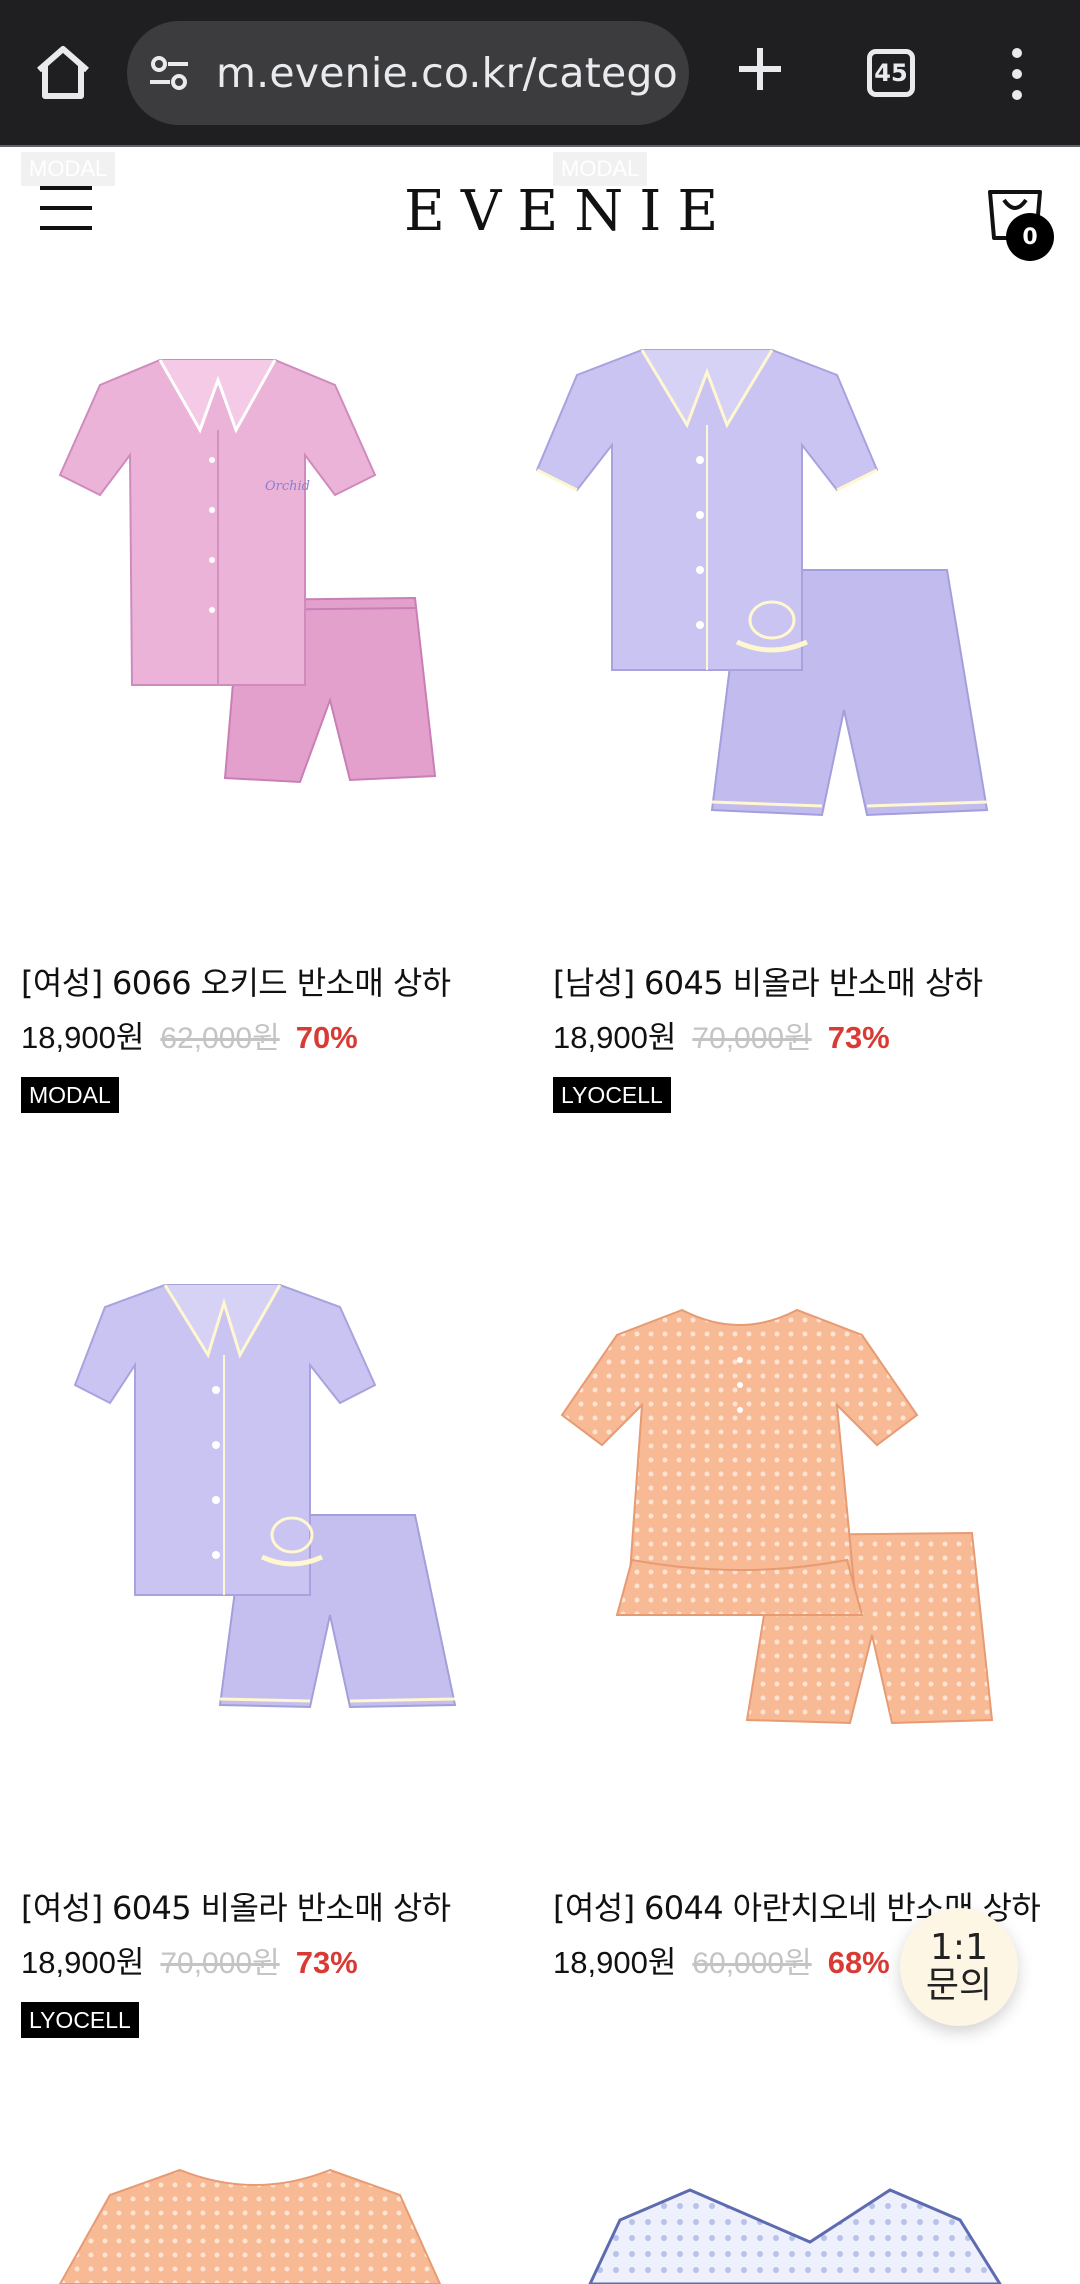 The width and height of the screenshot is (1080, 2284). What do you see at coordinates (236, 1906) in the screenshot?
I see `product-title: [여성] 6045 비올라 반소매 상하` at bounding box center [236, 1906].